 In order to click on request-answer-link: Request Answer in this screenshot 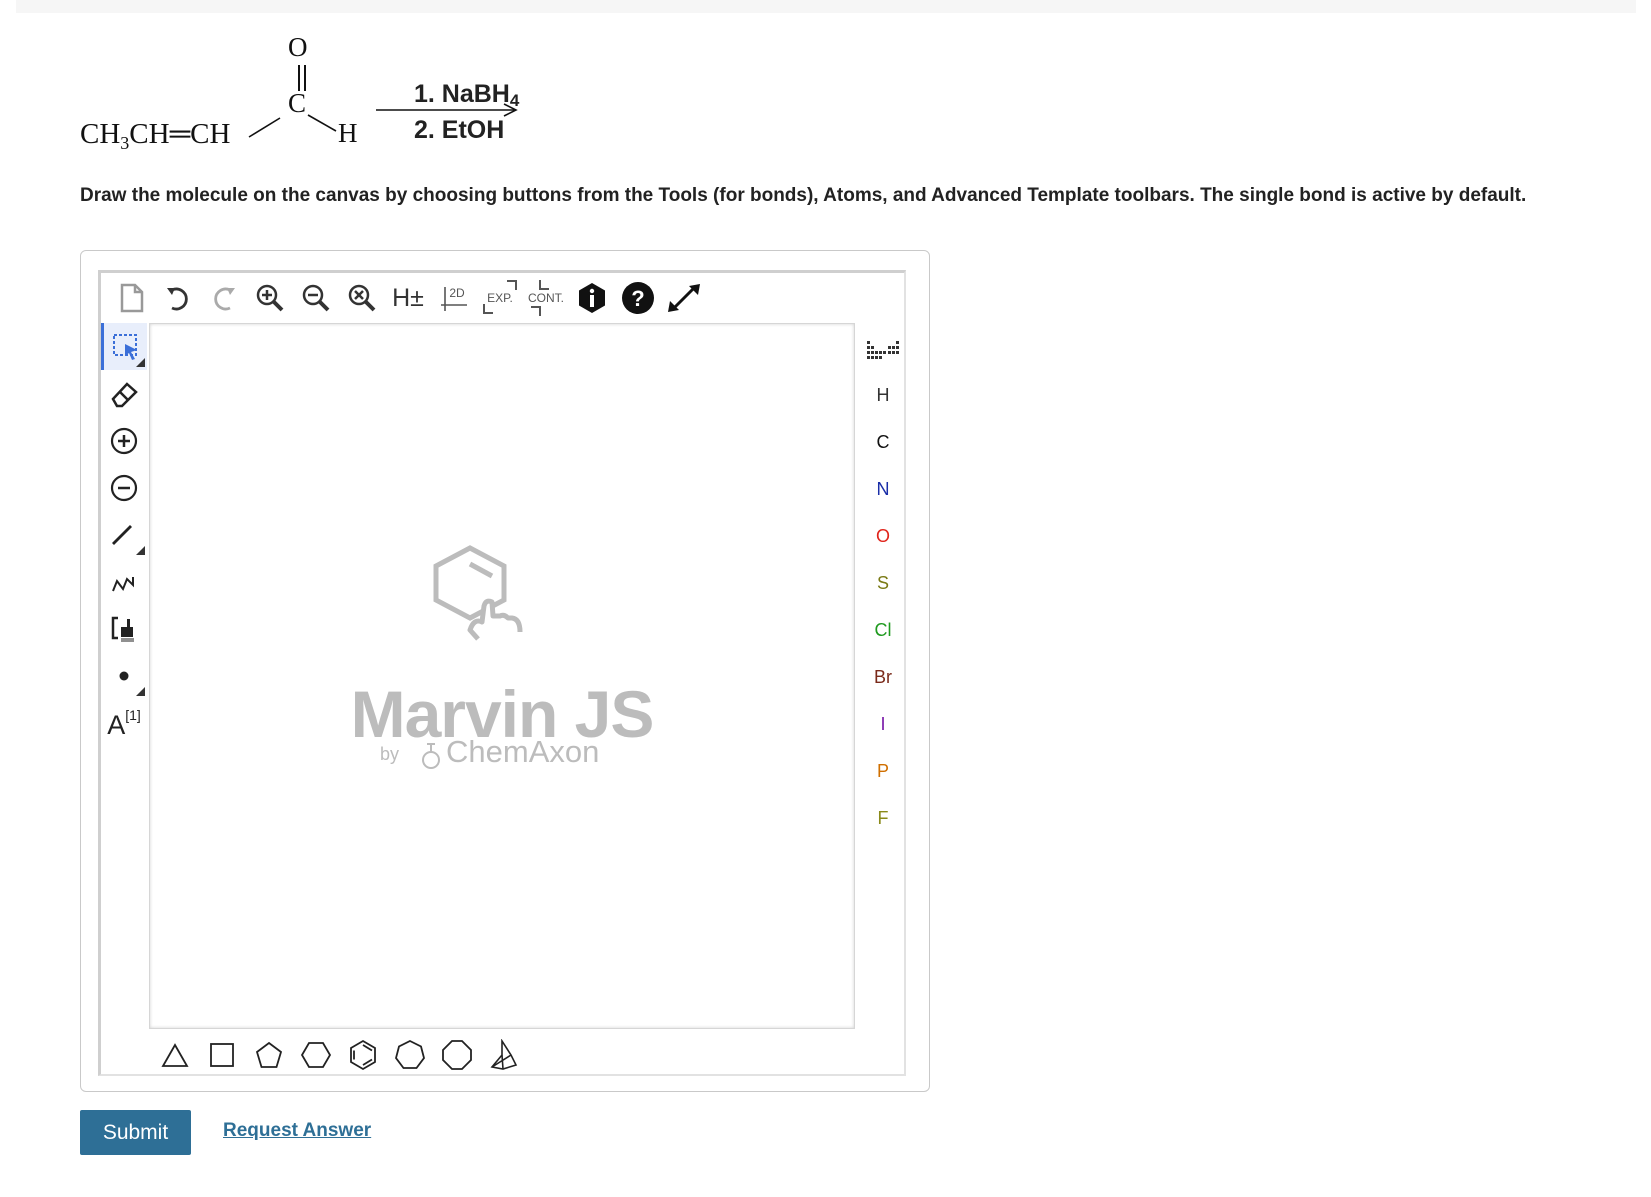, I will do `click(297, 1131)`.